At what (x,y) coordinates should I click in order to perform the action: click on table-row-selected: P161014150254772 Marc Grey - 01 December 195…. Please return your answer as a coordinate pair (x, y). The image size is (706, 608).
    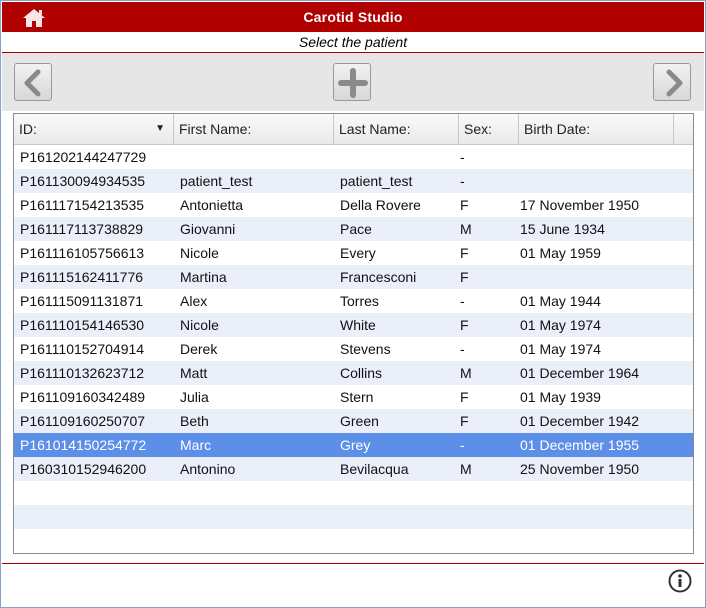
    Looking at the image, I should click on (353, 445).